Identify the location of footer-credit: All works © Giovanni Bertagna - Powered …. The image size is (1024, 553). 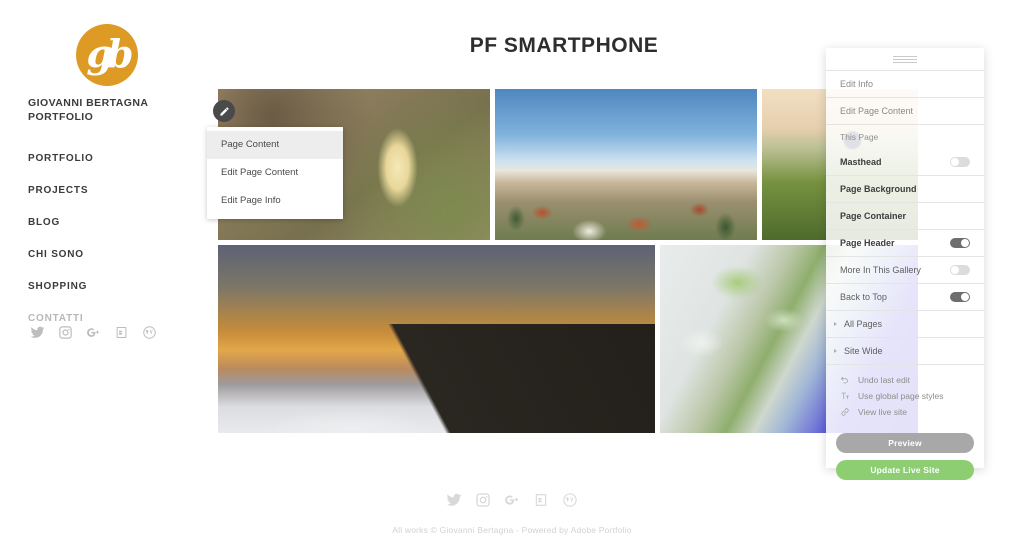
(512, 530).